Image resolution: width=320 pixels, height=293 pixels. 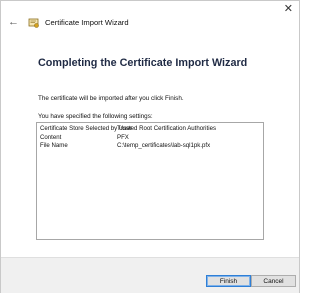 I want to click on button-bar: Finish Cancel, so click(x=150, y=275).